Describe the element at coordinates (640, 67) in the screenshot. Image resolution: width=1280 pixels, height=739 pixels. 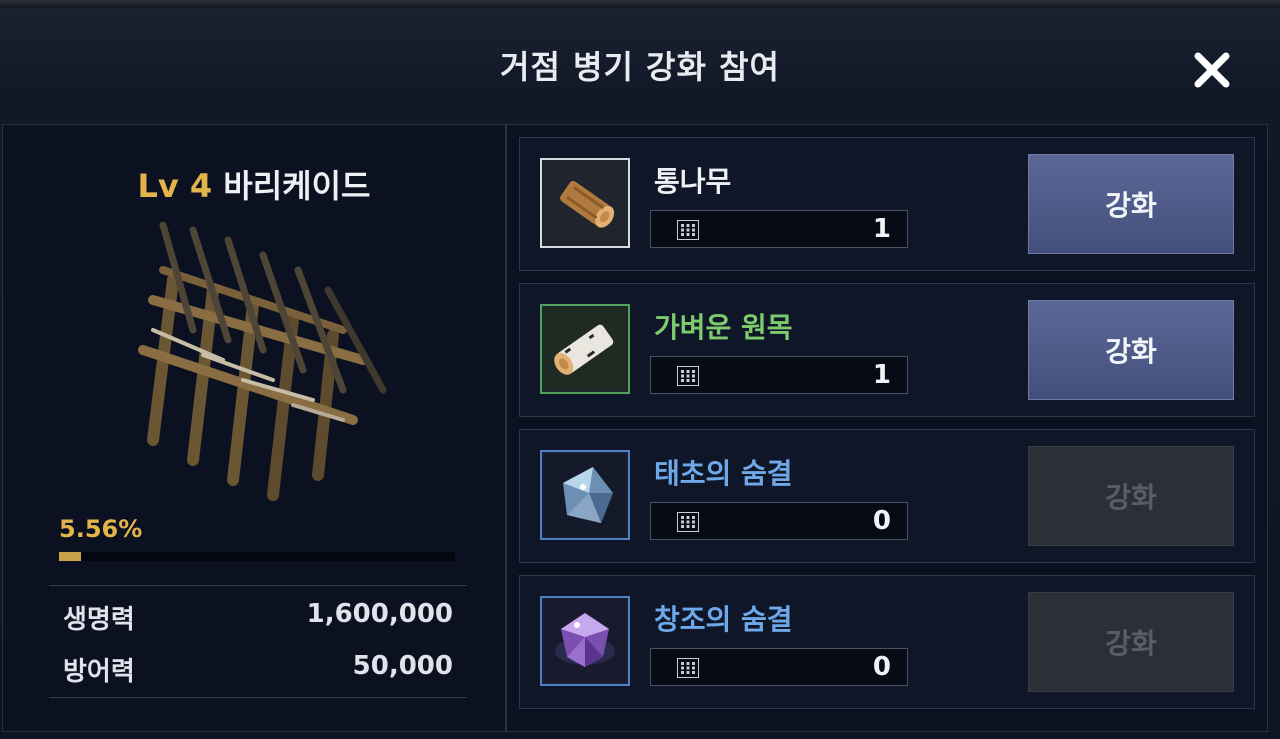
I see `dialog-title: 거점 병기 강화 참여` at that location.